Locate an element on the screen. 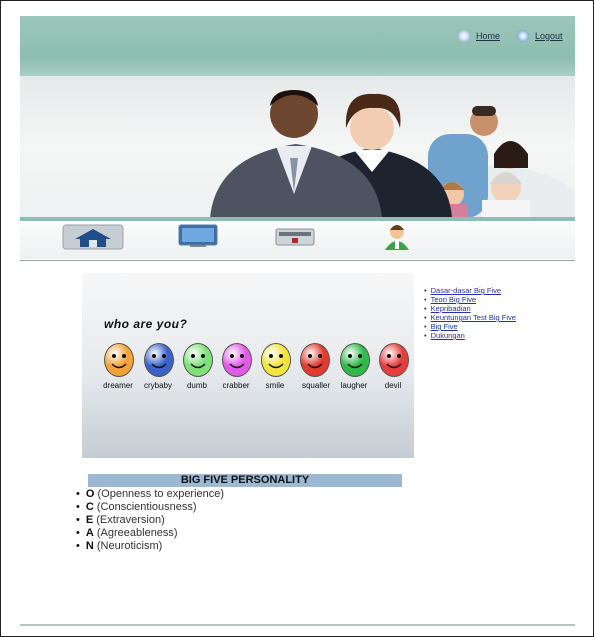  list-item: C (Conscientiousness) is located at coordinates (150, 507).